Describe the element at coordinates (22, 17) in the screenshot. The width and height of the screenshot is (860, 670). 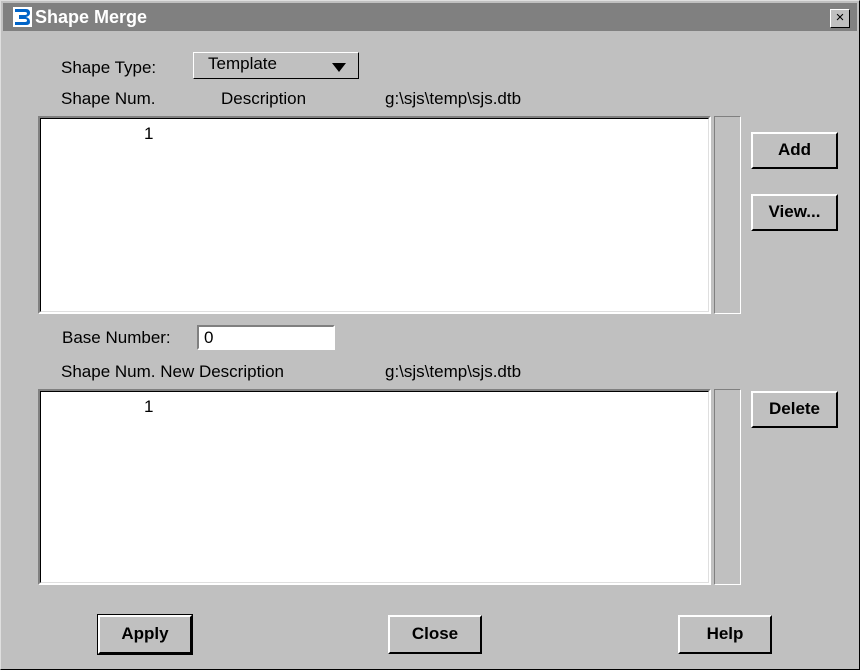
I see `bentley-b-icon` at that location.